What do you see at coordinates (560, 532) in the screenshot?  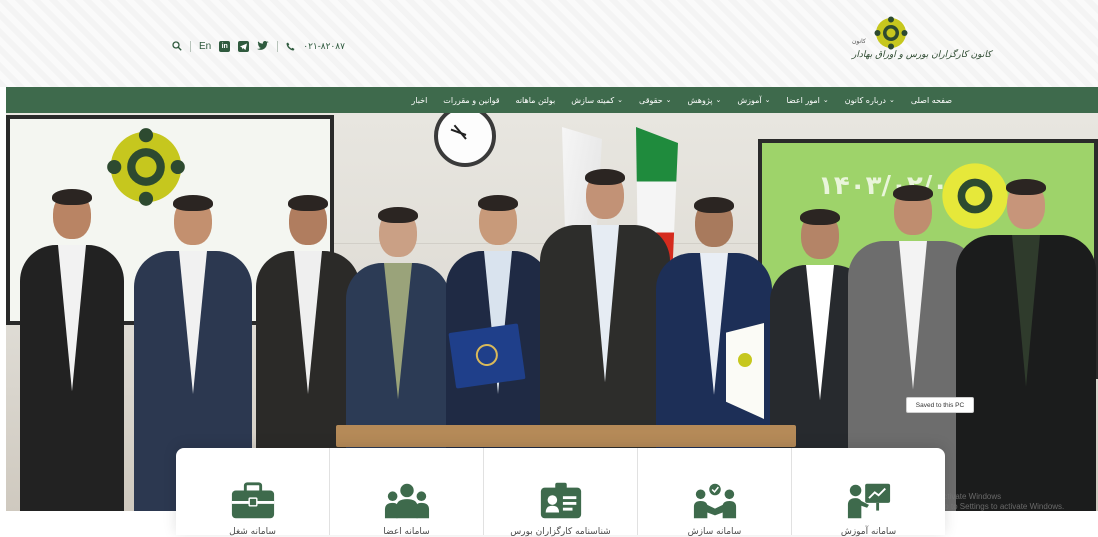 I see `card-label: شناسنامه کارگزاران بورس` at bounding box center [560, 532].